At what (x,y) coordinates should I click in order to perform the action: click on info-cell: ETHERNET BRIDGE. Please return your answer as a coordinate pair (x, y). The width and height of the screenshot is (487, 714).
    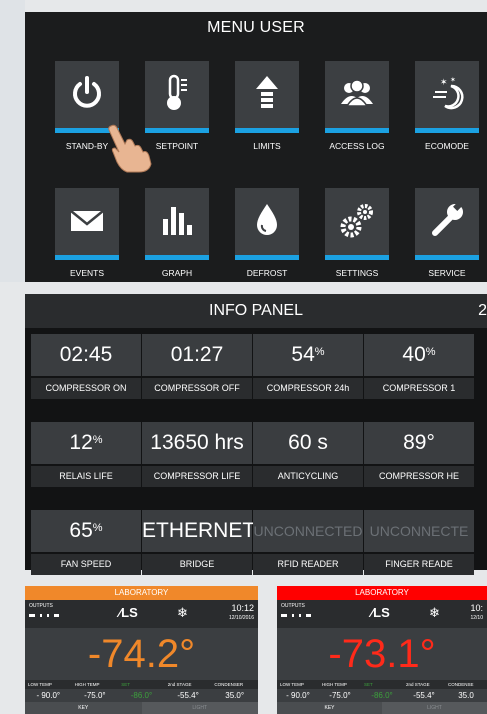
    Looking at the image, I should click on (198, 544).